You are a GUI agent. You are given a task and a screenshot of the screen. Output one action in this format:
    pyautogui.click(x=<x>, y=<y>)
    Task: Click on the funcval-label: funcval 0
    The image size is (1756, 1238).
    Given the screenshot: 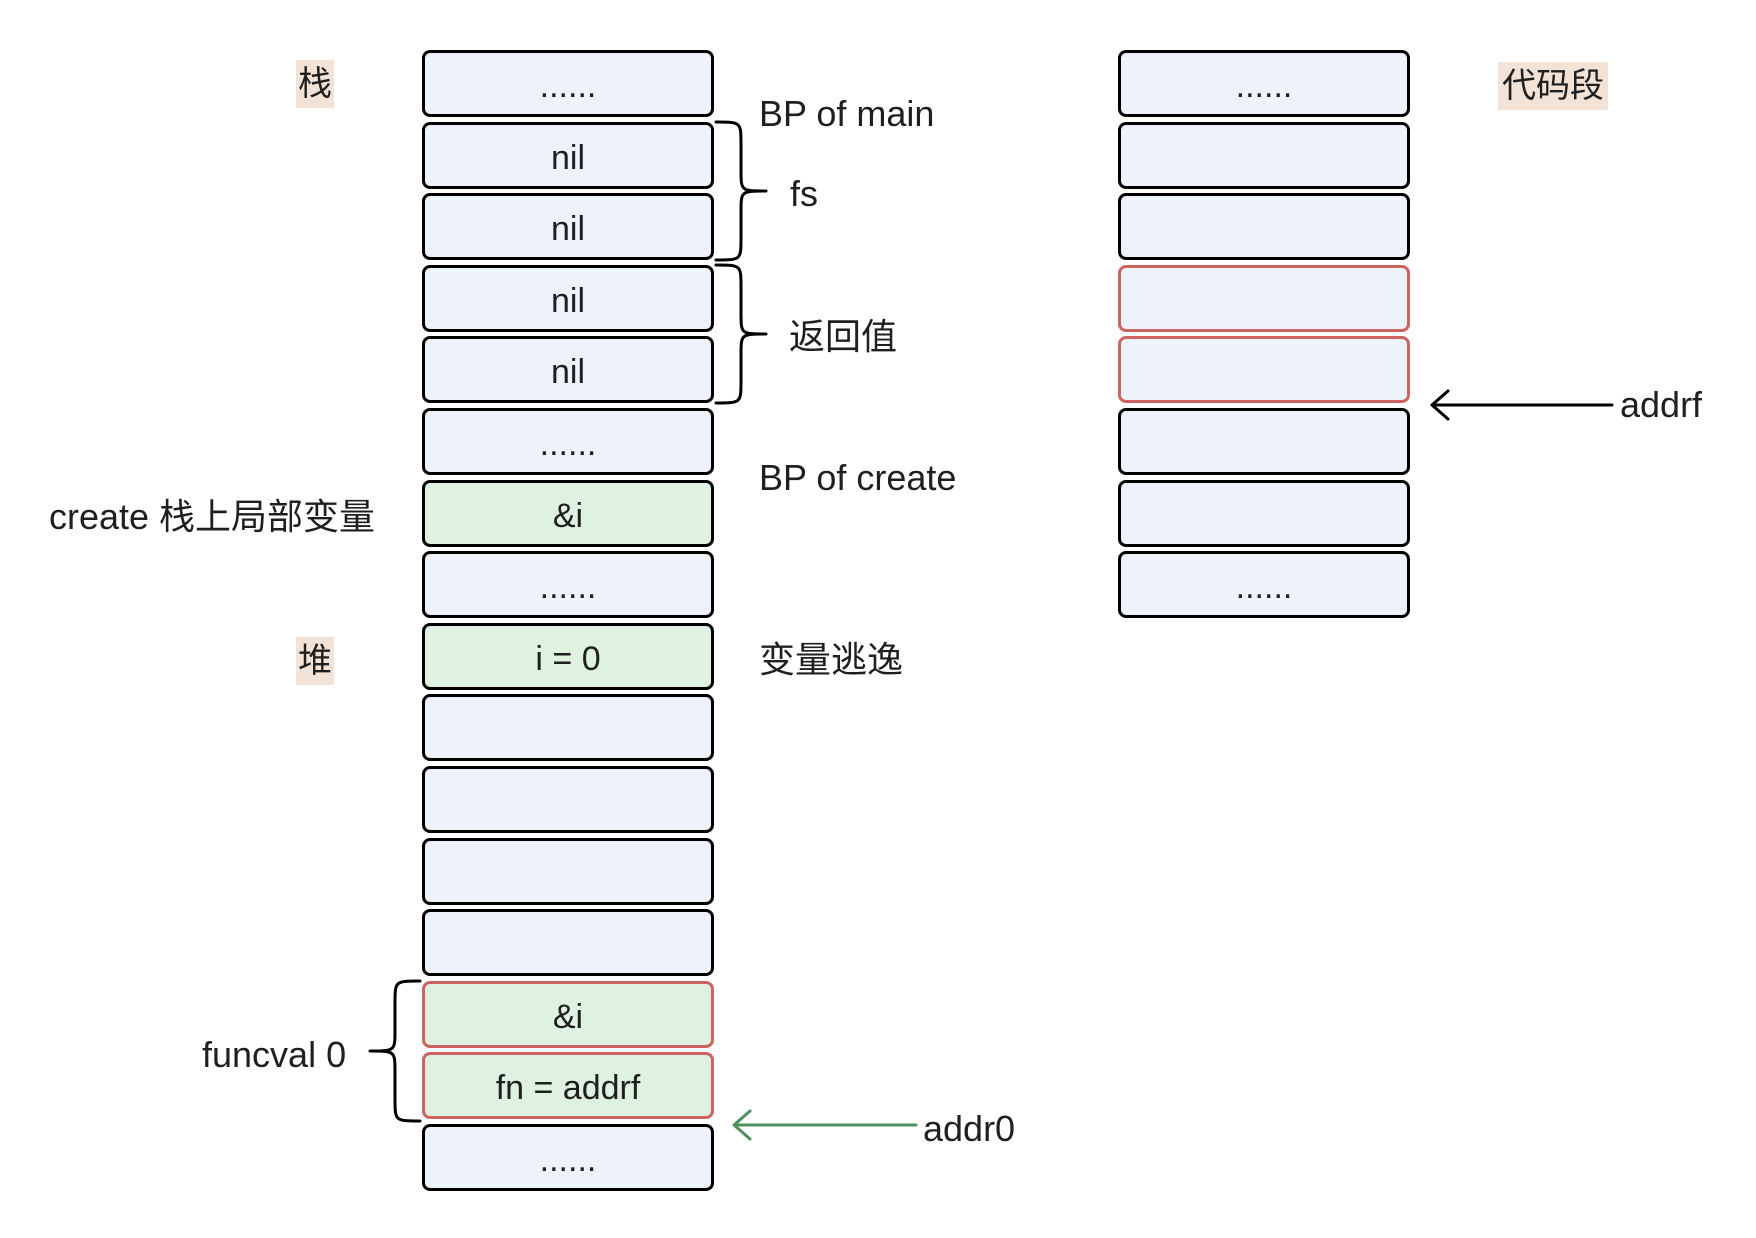 What is the action you would take?
    pyautogui.click(x=274, y=1054)
    